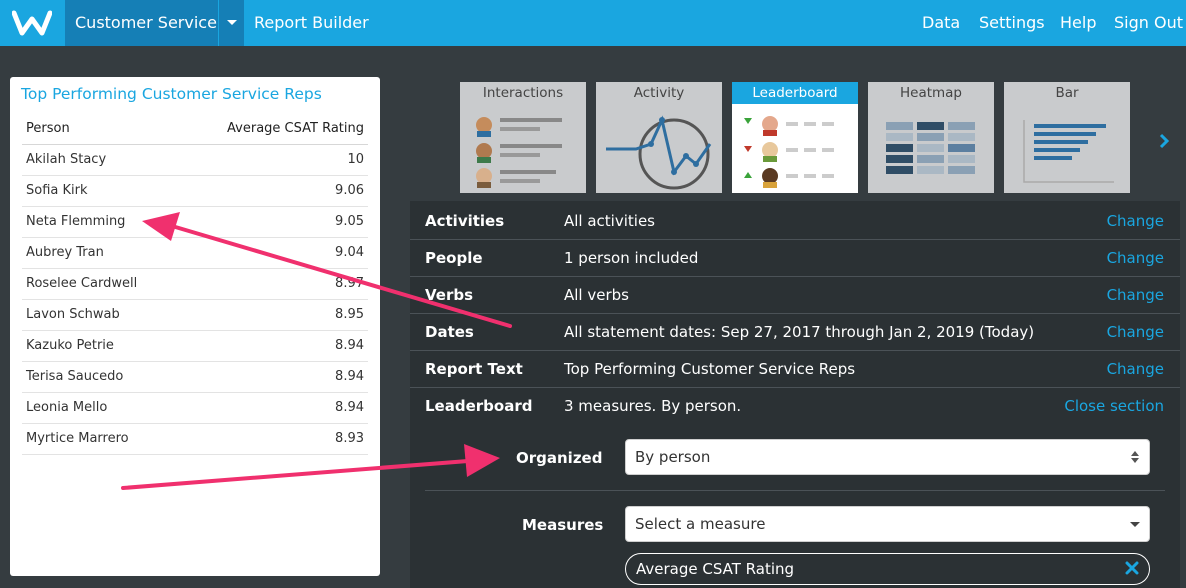 Image resolution: width=1186 pixels, height=588 pixels. I want to click on person-name: Leonia Mello, so click(99, 408).